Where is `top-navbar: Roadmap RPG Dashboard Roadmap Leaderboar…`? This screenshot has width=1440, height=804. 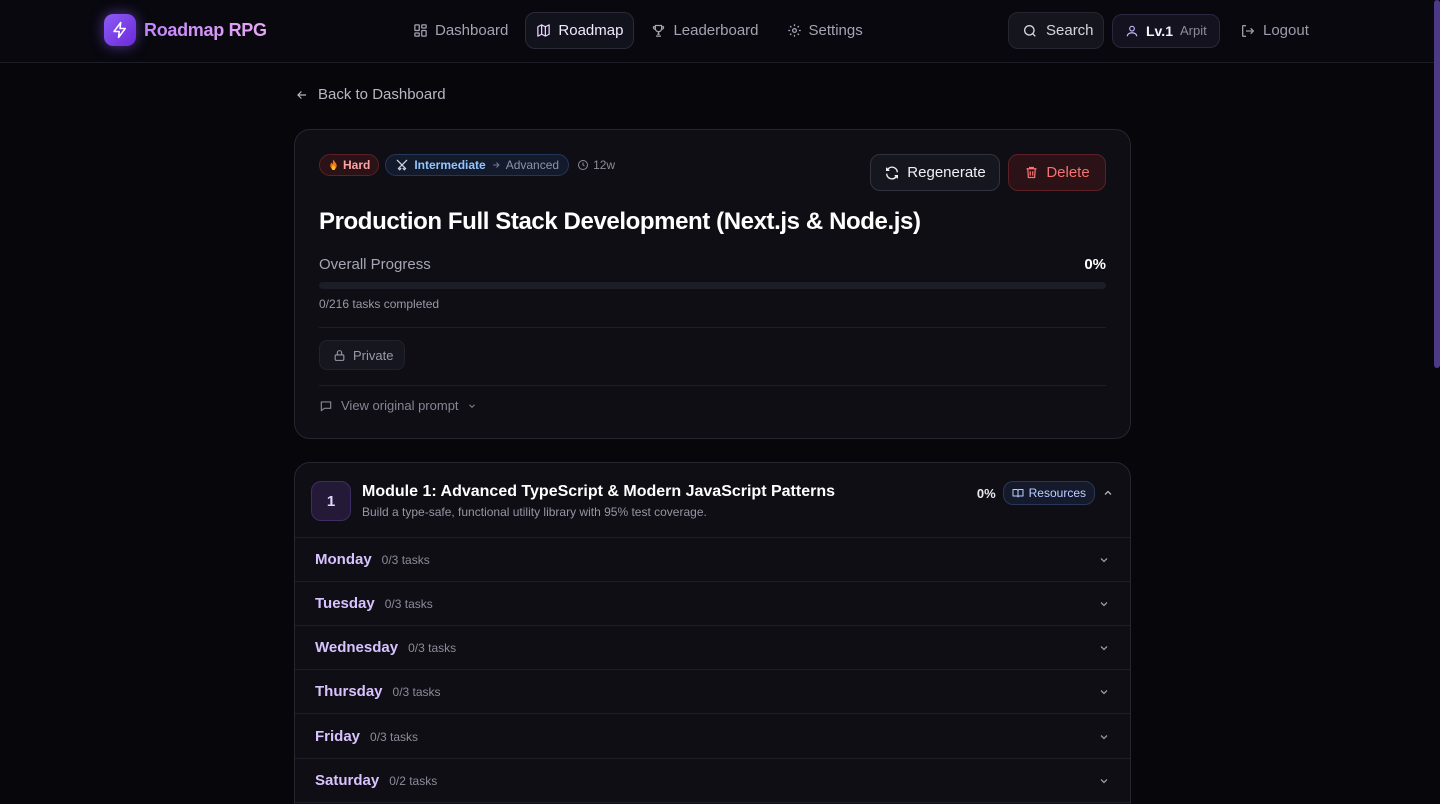 top-navbar: Roadmap RPG Dashboard Roadmap Leaderboar… is located at coordinates (720, 31).